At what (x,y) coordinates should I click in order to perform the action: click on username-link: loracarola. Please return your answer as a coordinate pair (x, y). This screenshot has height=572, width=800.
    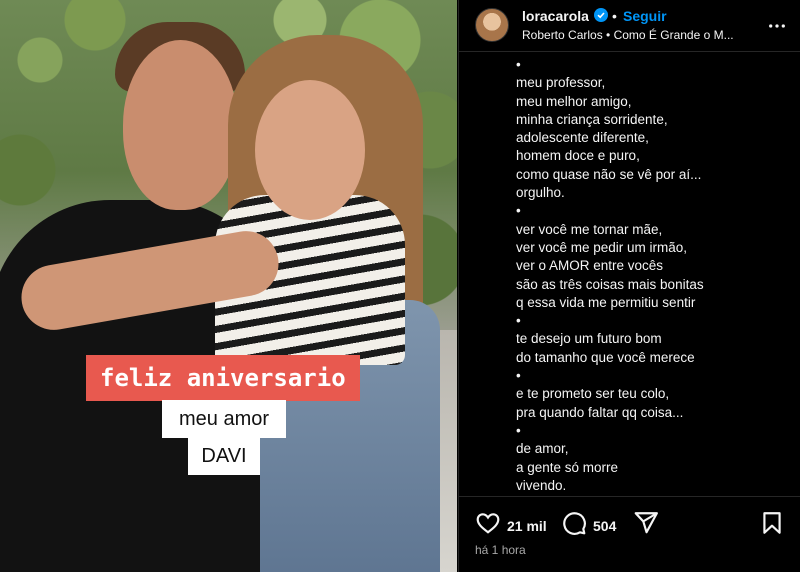
    Looking at the image, I should click on (555, 16).